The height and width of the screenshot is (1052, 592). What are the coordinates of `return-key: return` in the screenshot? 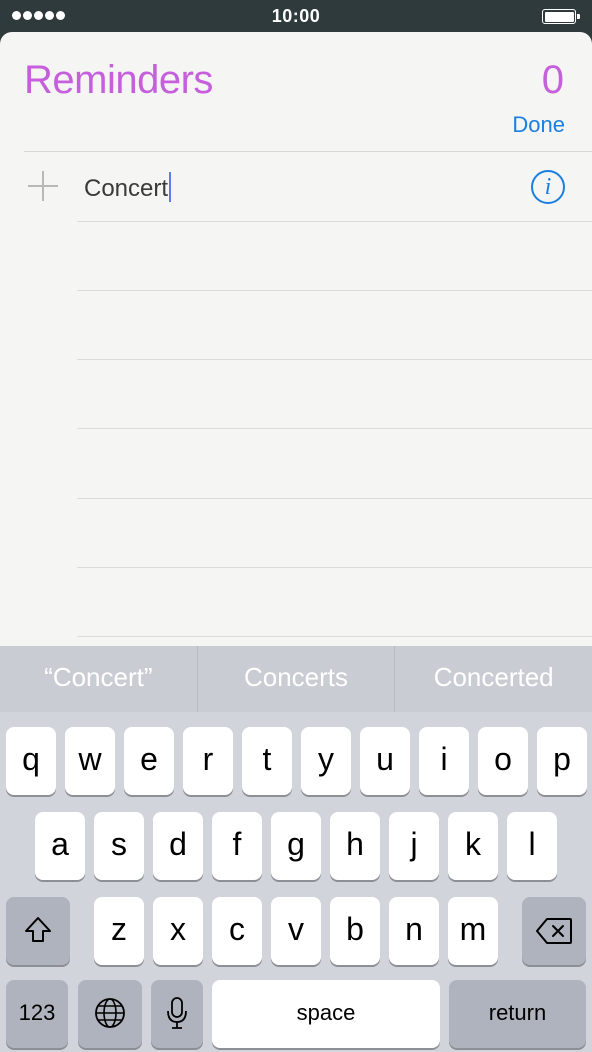 It's located at (517, 1014).